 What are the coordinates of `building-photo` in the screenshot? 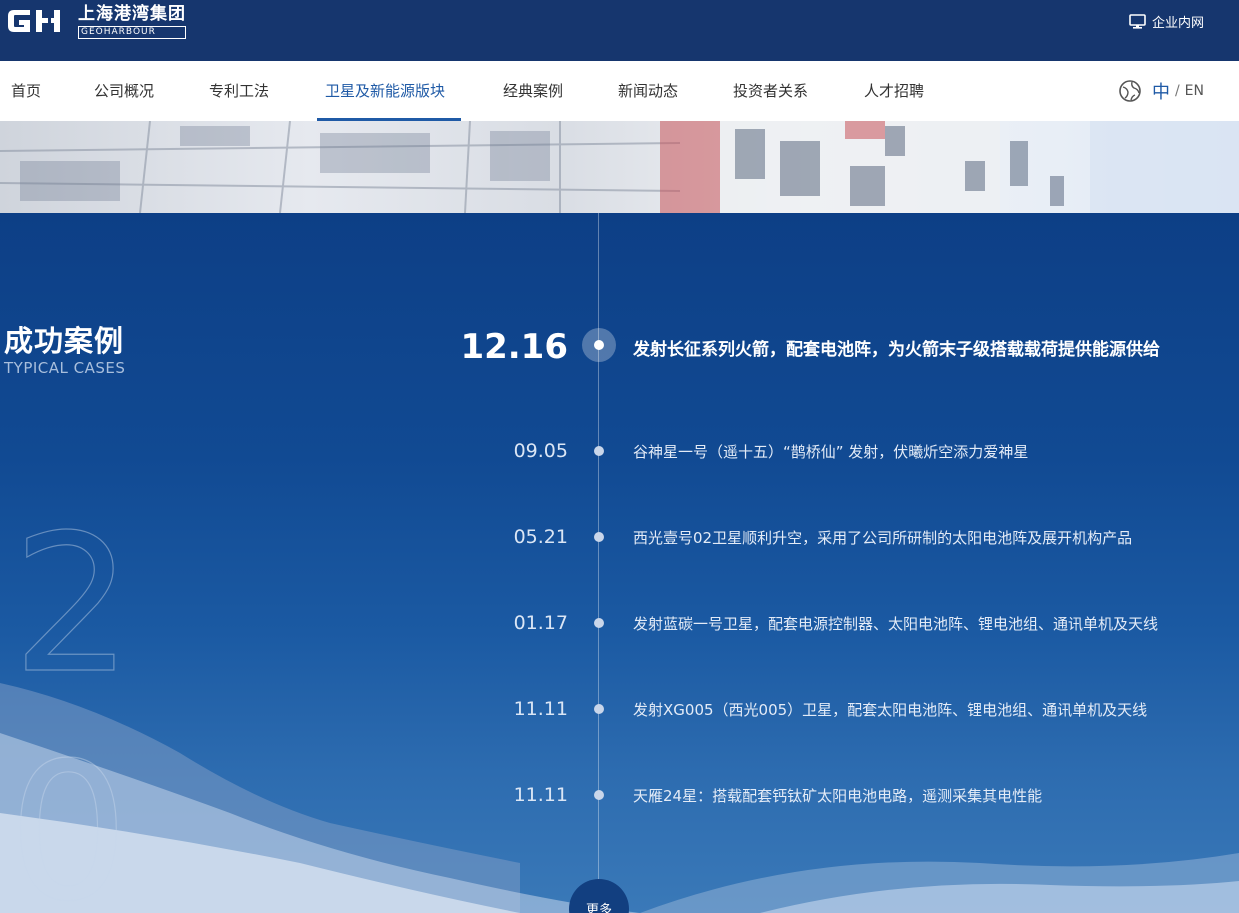 It's located at (619, 167).